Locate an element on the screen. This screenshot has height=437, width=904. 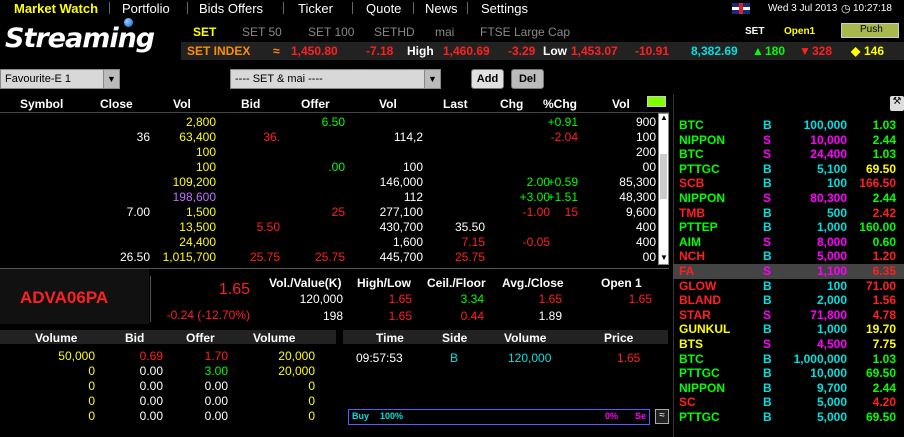
trades-col-volume: Volume is located at coordinates (525, 338).